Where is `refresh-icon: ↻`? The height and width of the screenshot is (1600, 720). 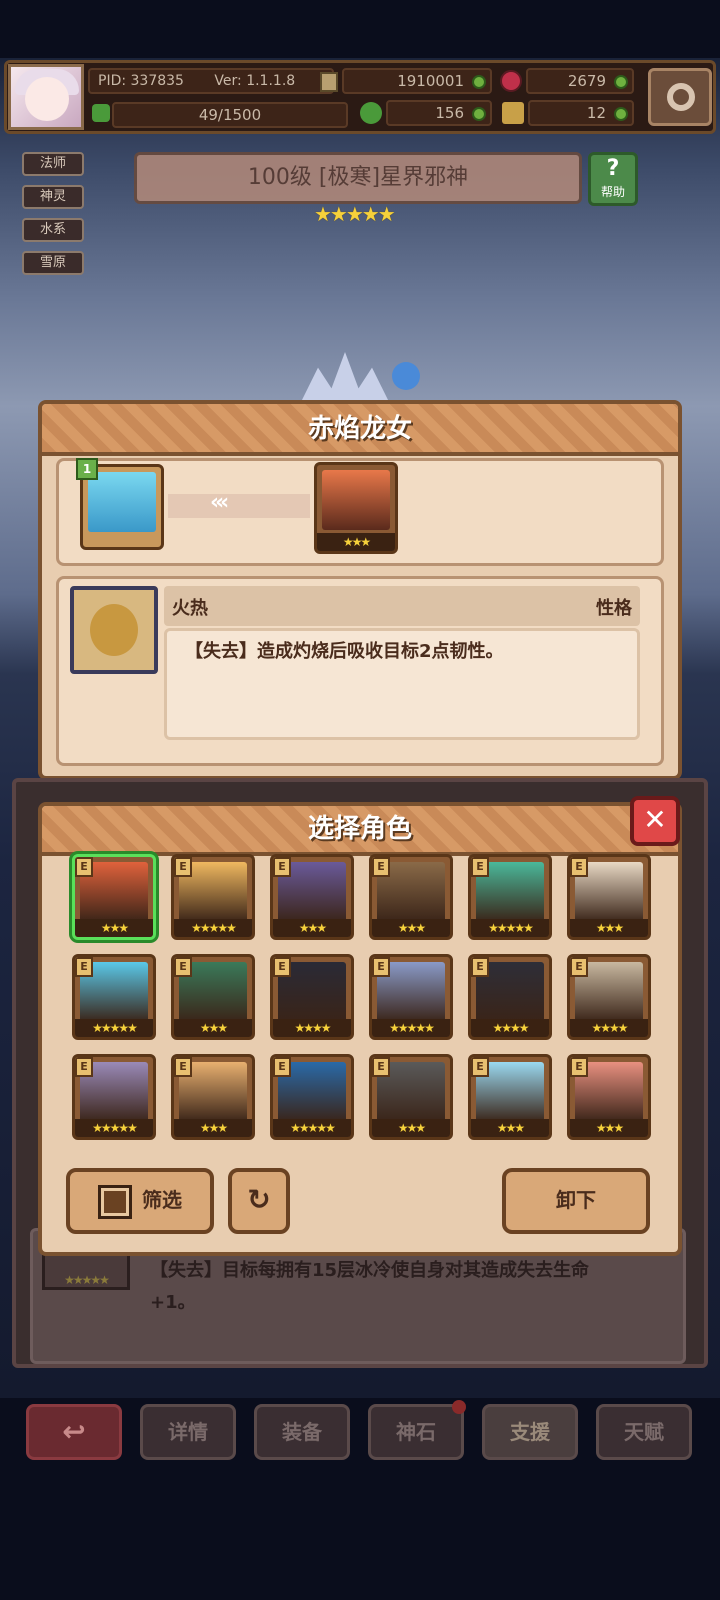
refresh-icon: ↻ is located at coordinates (259, 1199).